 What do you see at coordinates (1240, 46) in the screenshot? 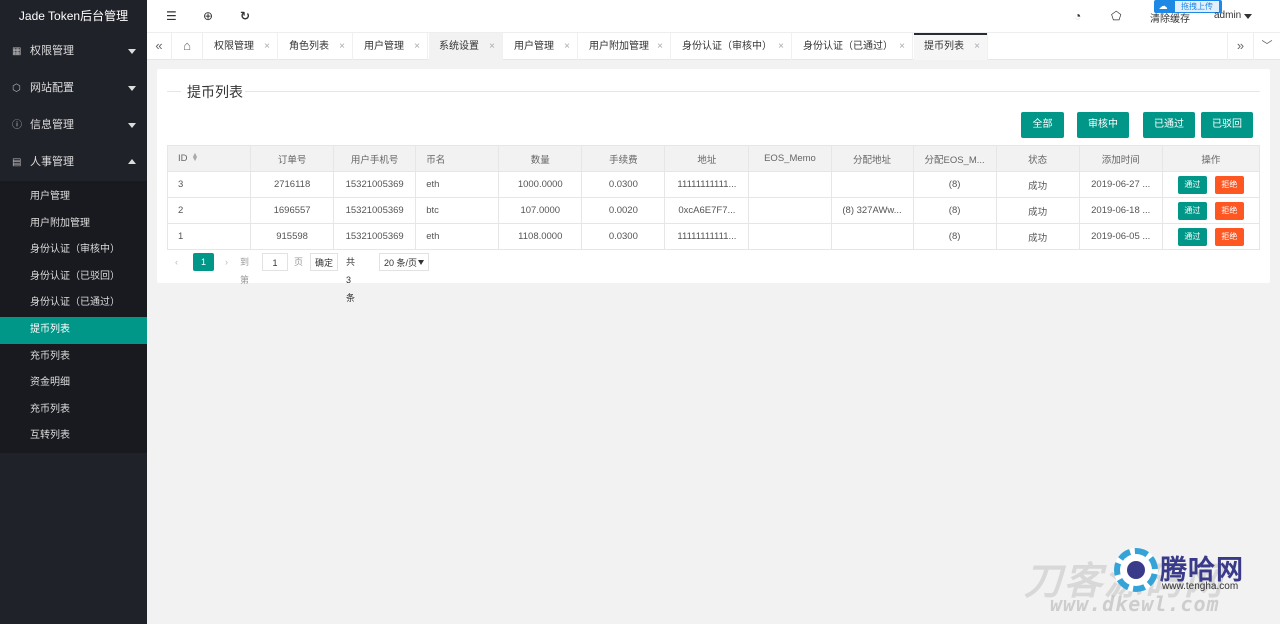
I see `tabs-scroll-right-icon: »` at bounding box center [1240, 46].